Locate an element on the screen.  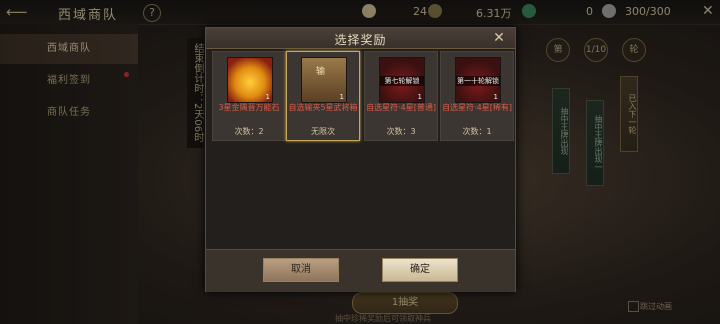
dialog-close-icon: ✕ is located at coordinates (499, 38).